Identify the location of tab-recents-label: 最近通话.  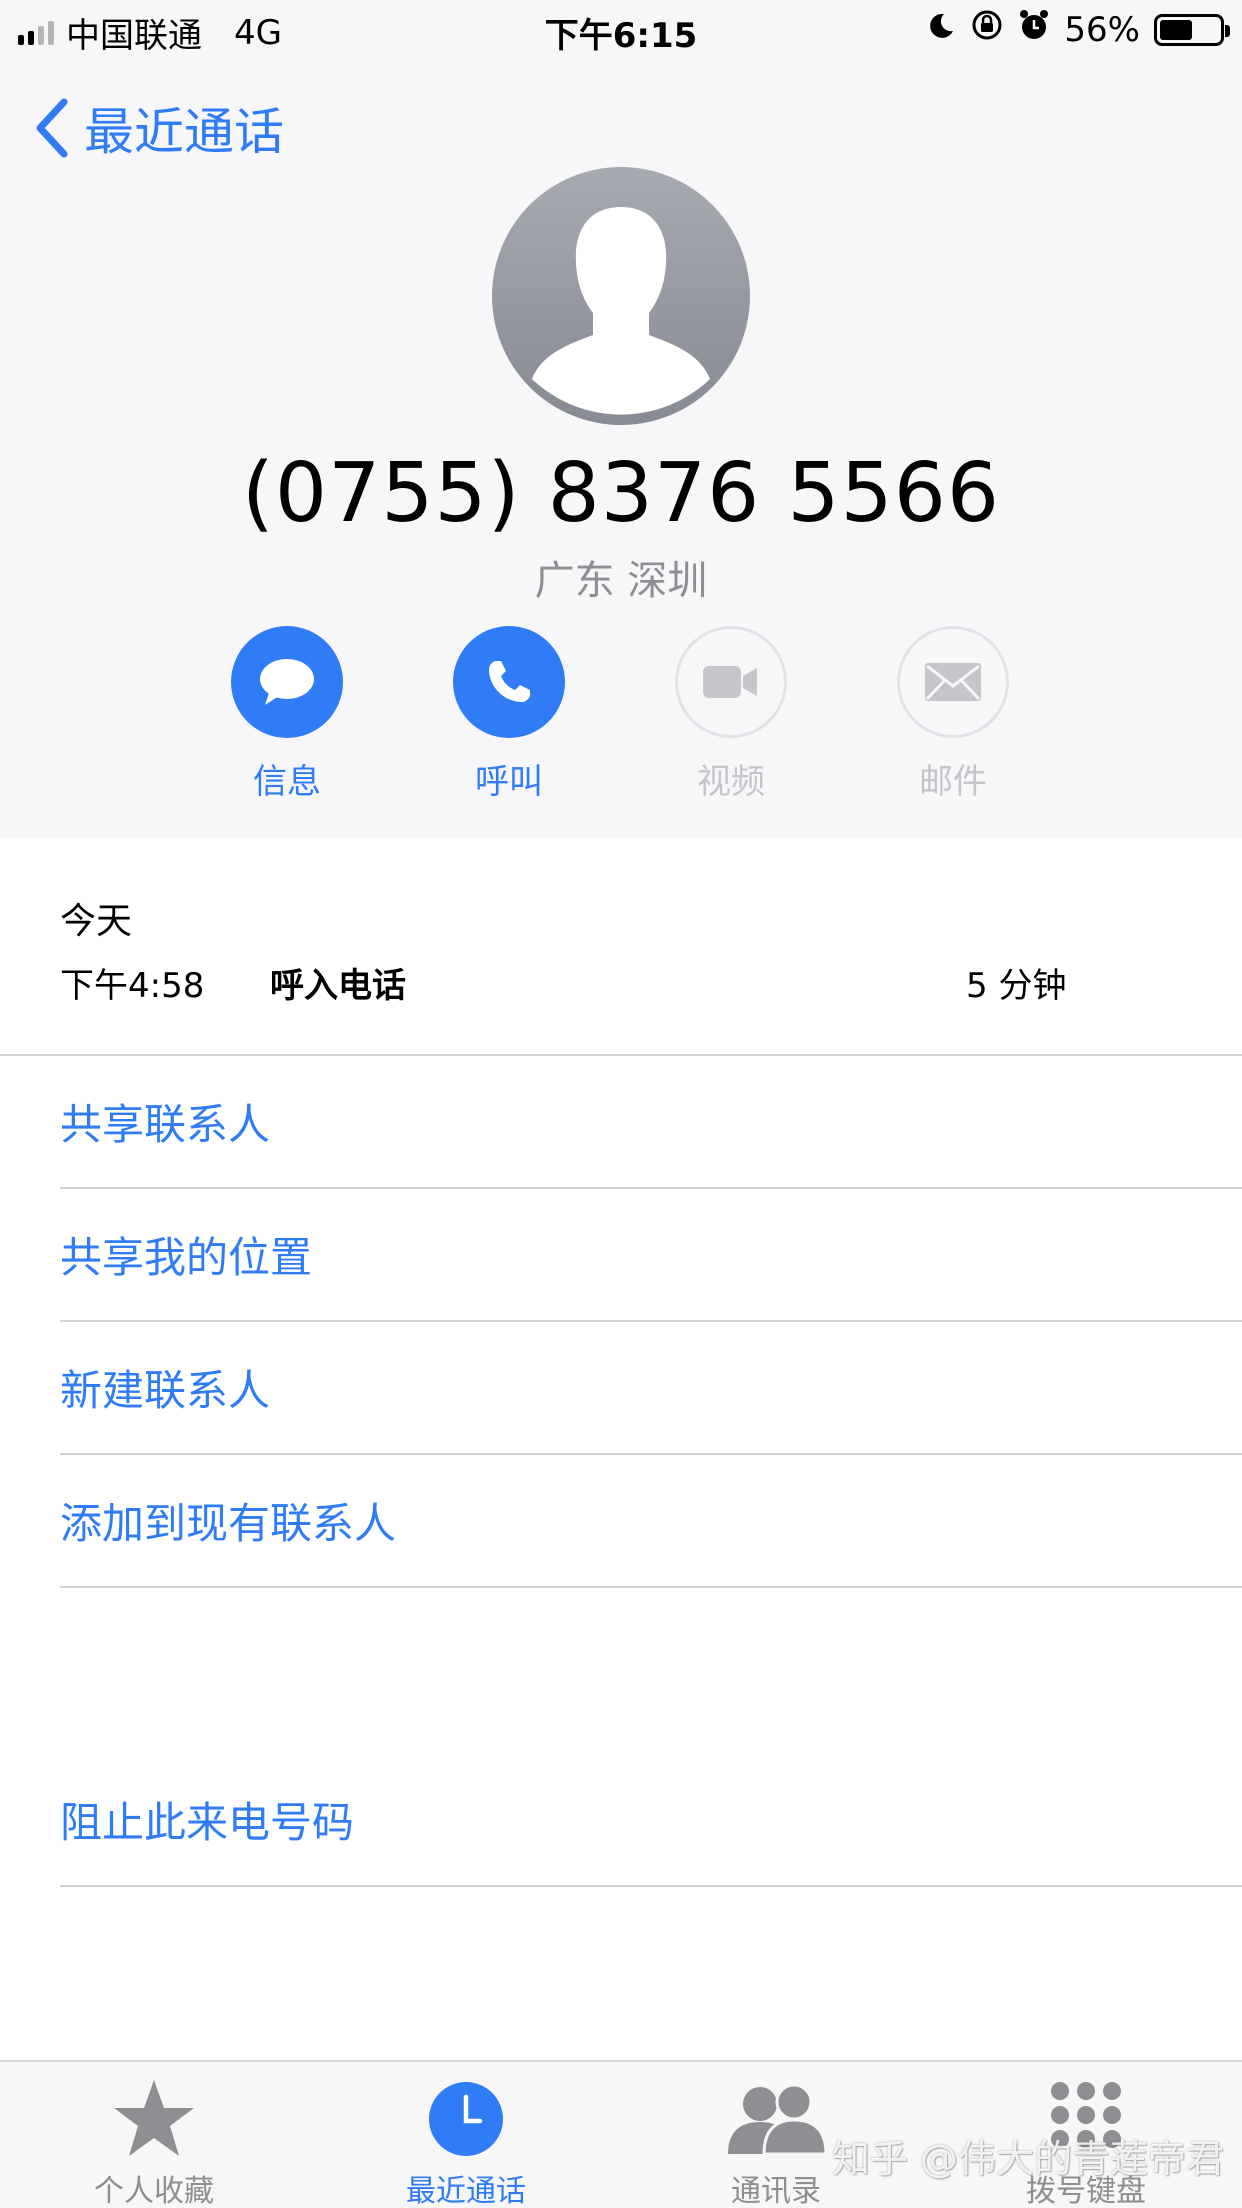
(466, 2191).